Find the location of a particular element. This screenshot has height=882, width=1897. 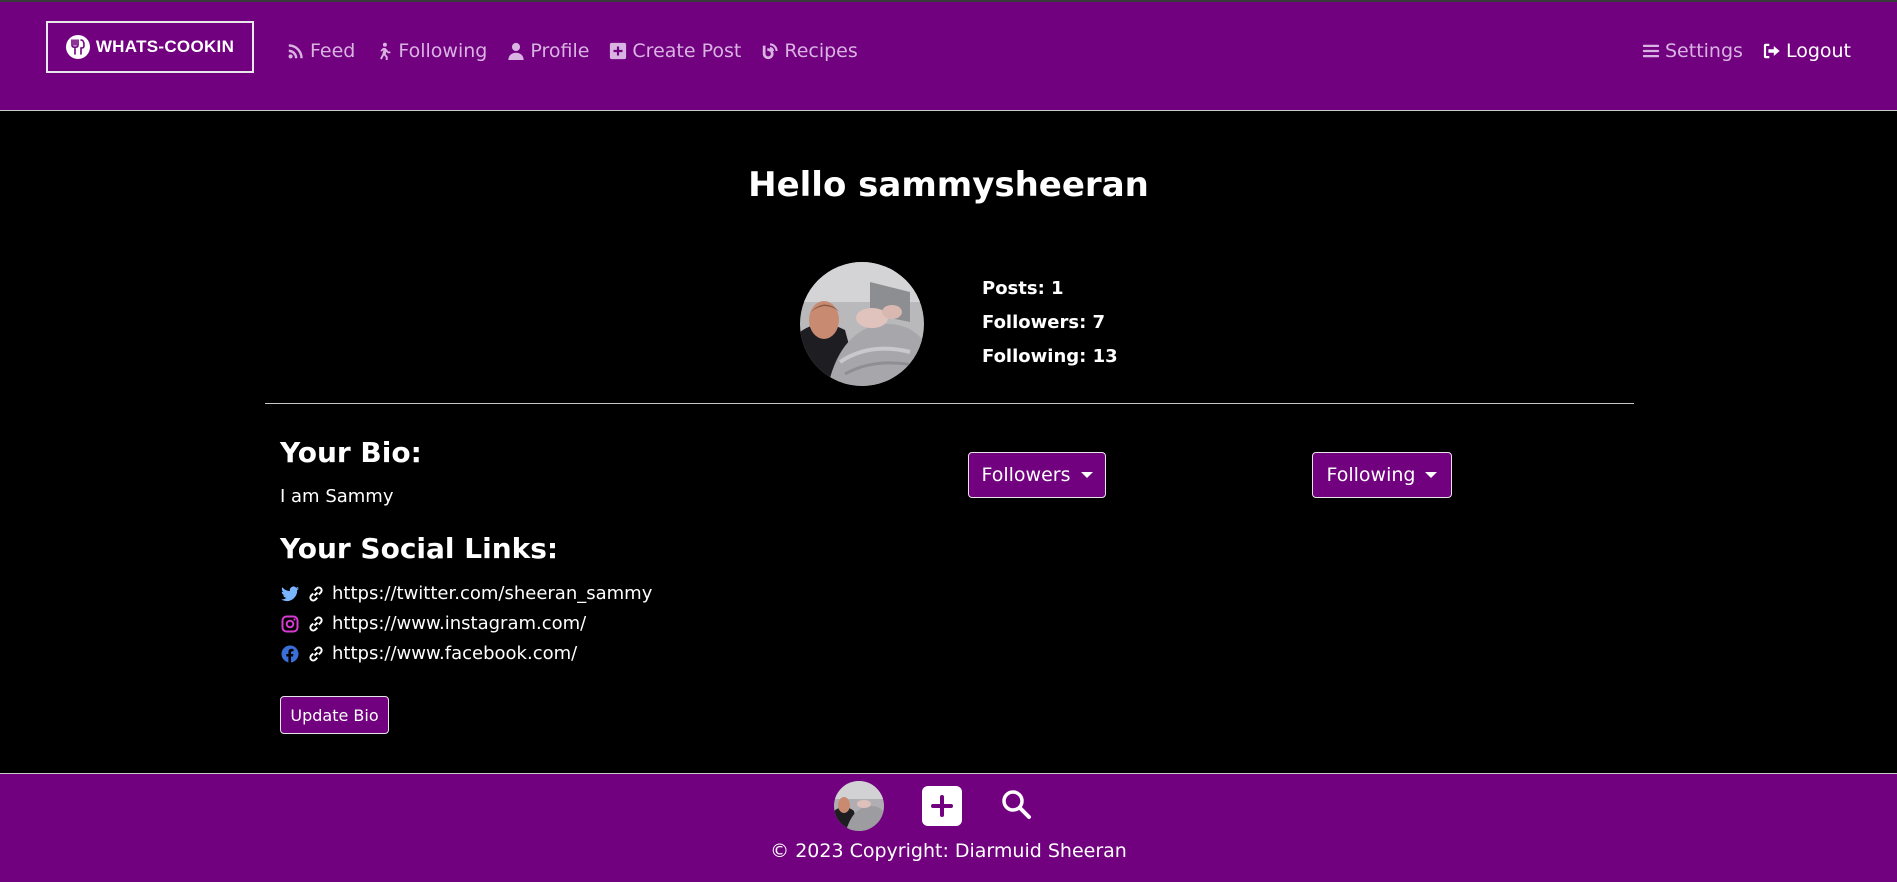

social-link-facebook: https://www.facebook.com/ is located at coordinates (466, 654).